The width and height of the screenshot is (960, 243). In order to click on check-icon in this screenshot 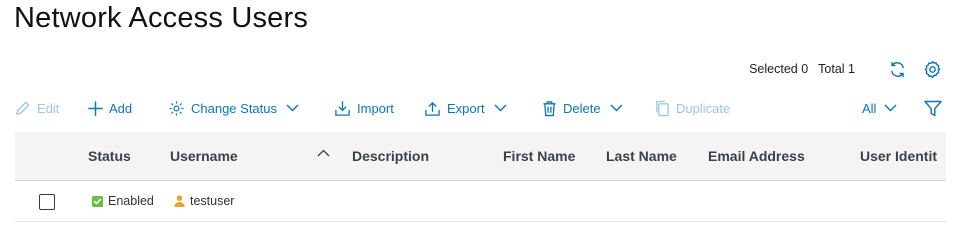, I will do `click(97, 201)`.